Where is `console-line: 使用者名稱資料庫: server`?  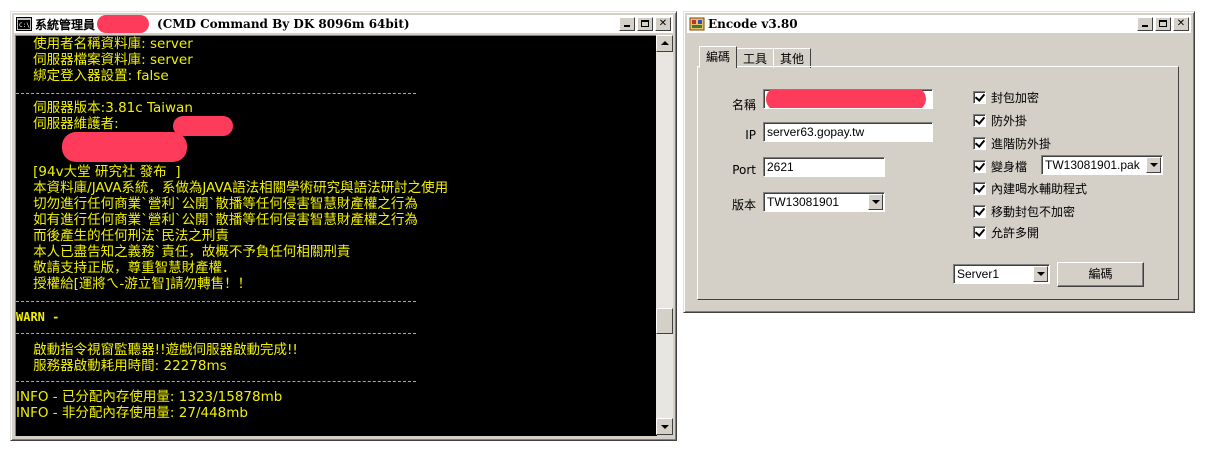
console-line: 使用者名稱資料庫: server is located at coordinates (104, 44).